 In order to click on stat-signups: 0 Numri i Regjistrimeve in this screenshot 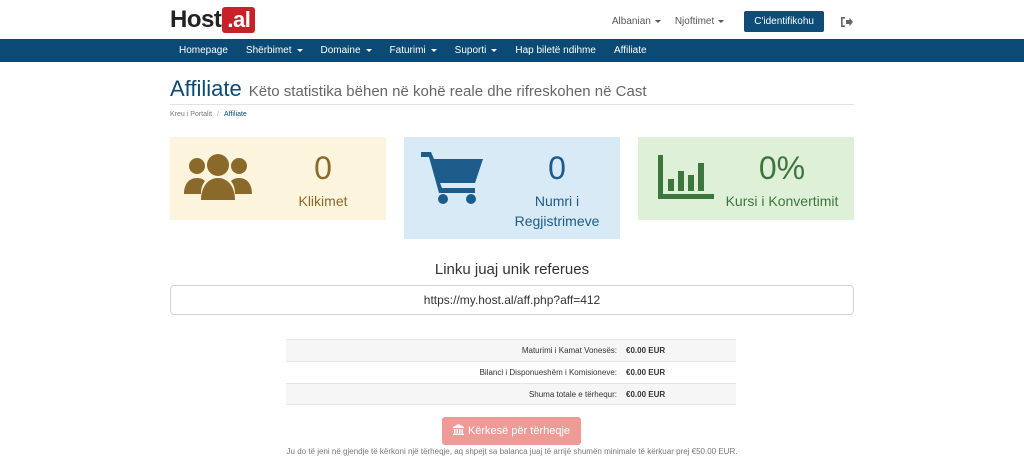, I will do `click(512, 188)`.